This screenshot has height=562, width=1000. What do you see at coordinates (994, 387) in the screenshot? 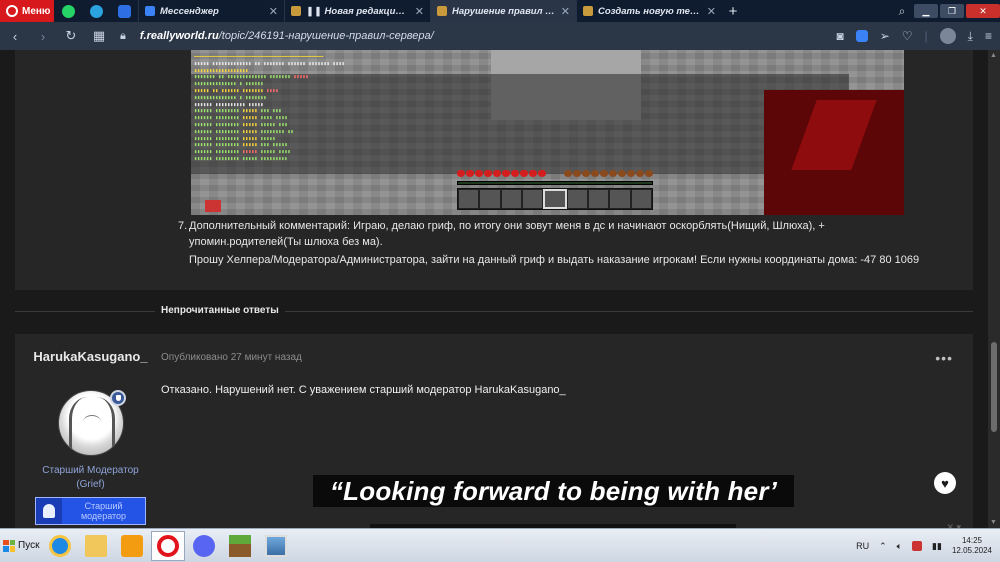
I see `scrollbar-thumb` at bounding box center [994, 387].